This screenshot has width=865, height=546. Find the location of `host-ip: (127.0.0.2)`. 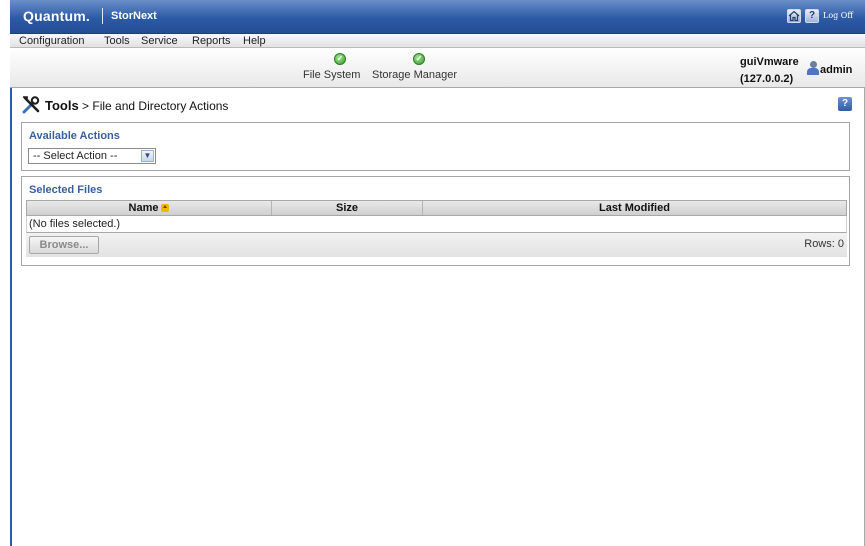

host-ip: (127.0.0.2) is located at coordinates (767, 79).